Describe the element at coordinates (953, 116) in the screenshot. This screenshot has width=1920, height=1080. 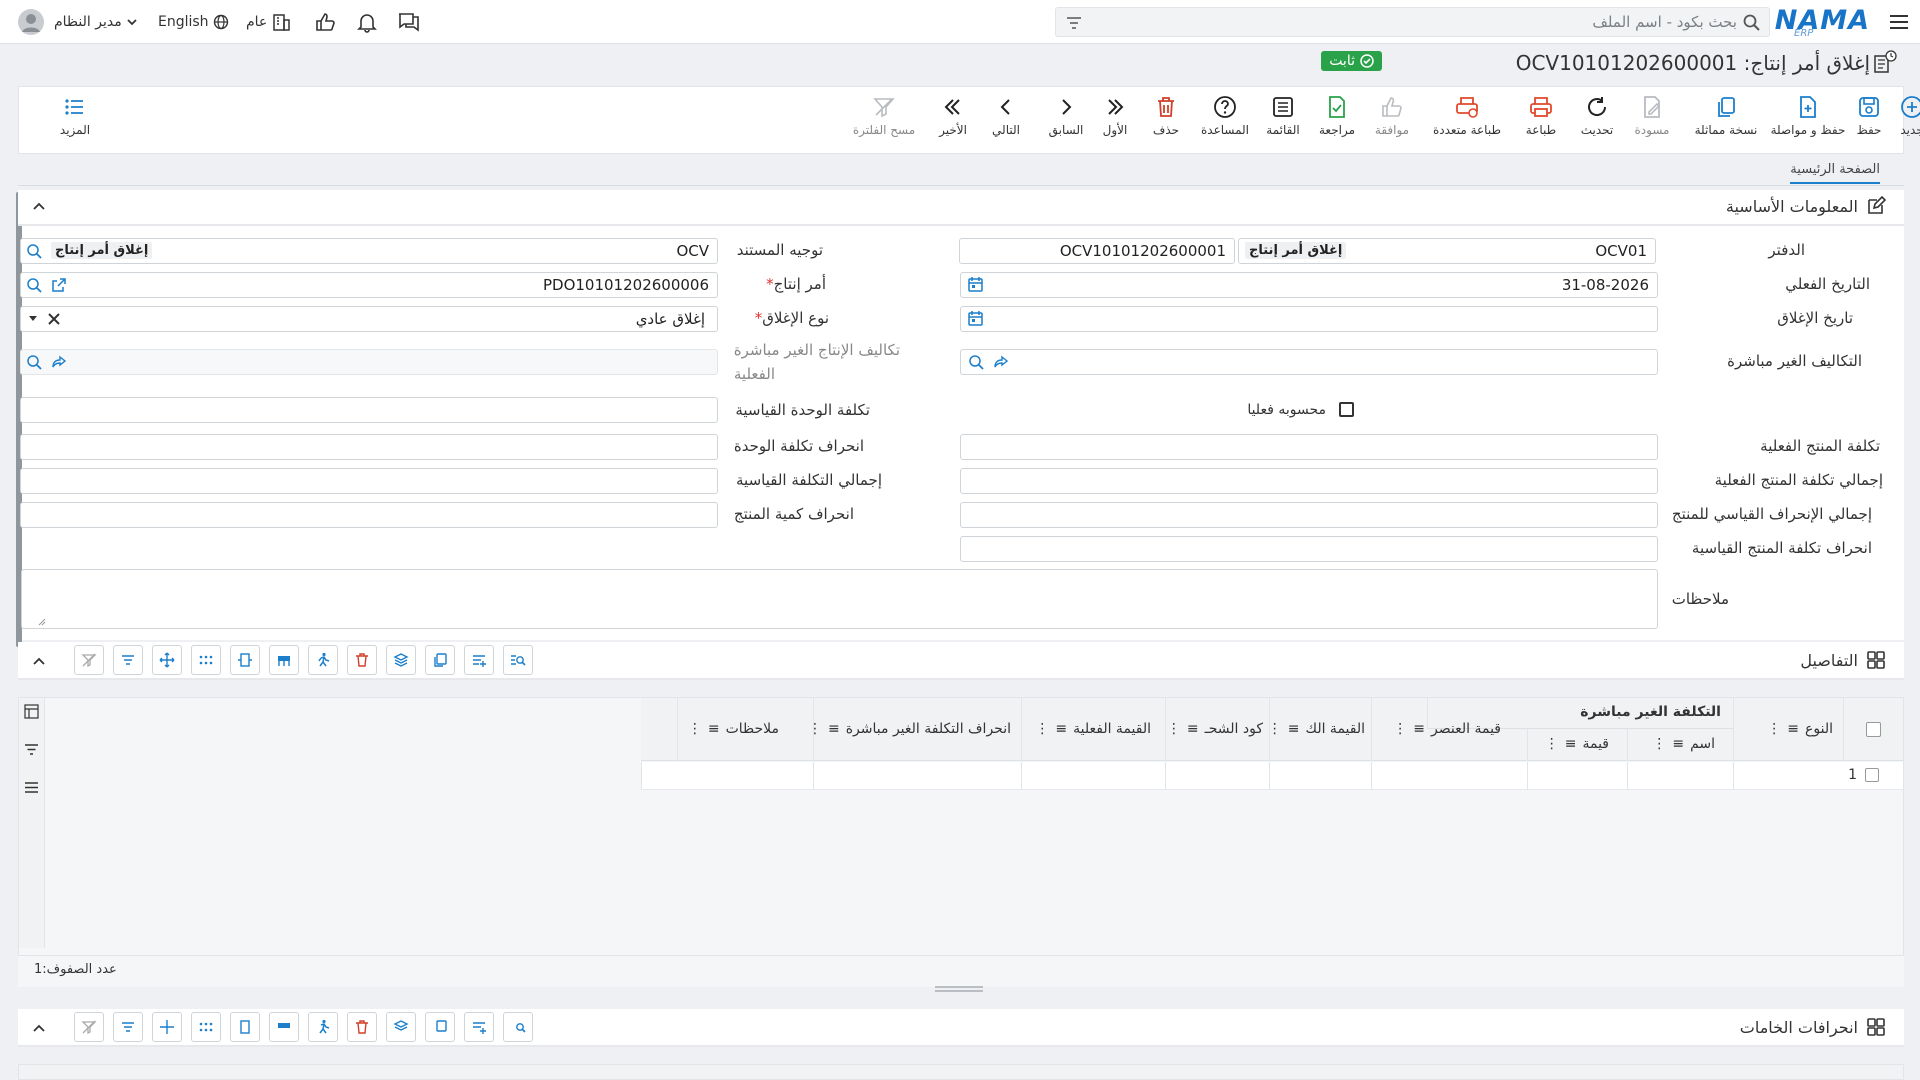
I see `last-button: الأخير` at that location.